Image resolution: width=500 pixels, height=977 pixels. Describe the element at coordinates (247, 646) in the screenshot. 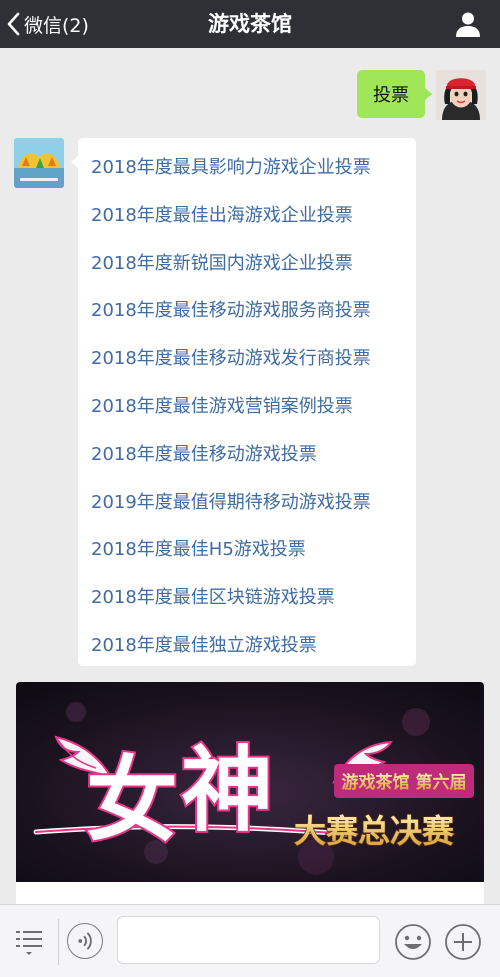

I see `vote-link: 2018年度最佳独立游戏投票` at that location.